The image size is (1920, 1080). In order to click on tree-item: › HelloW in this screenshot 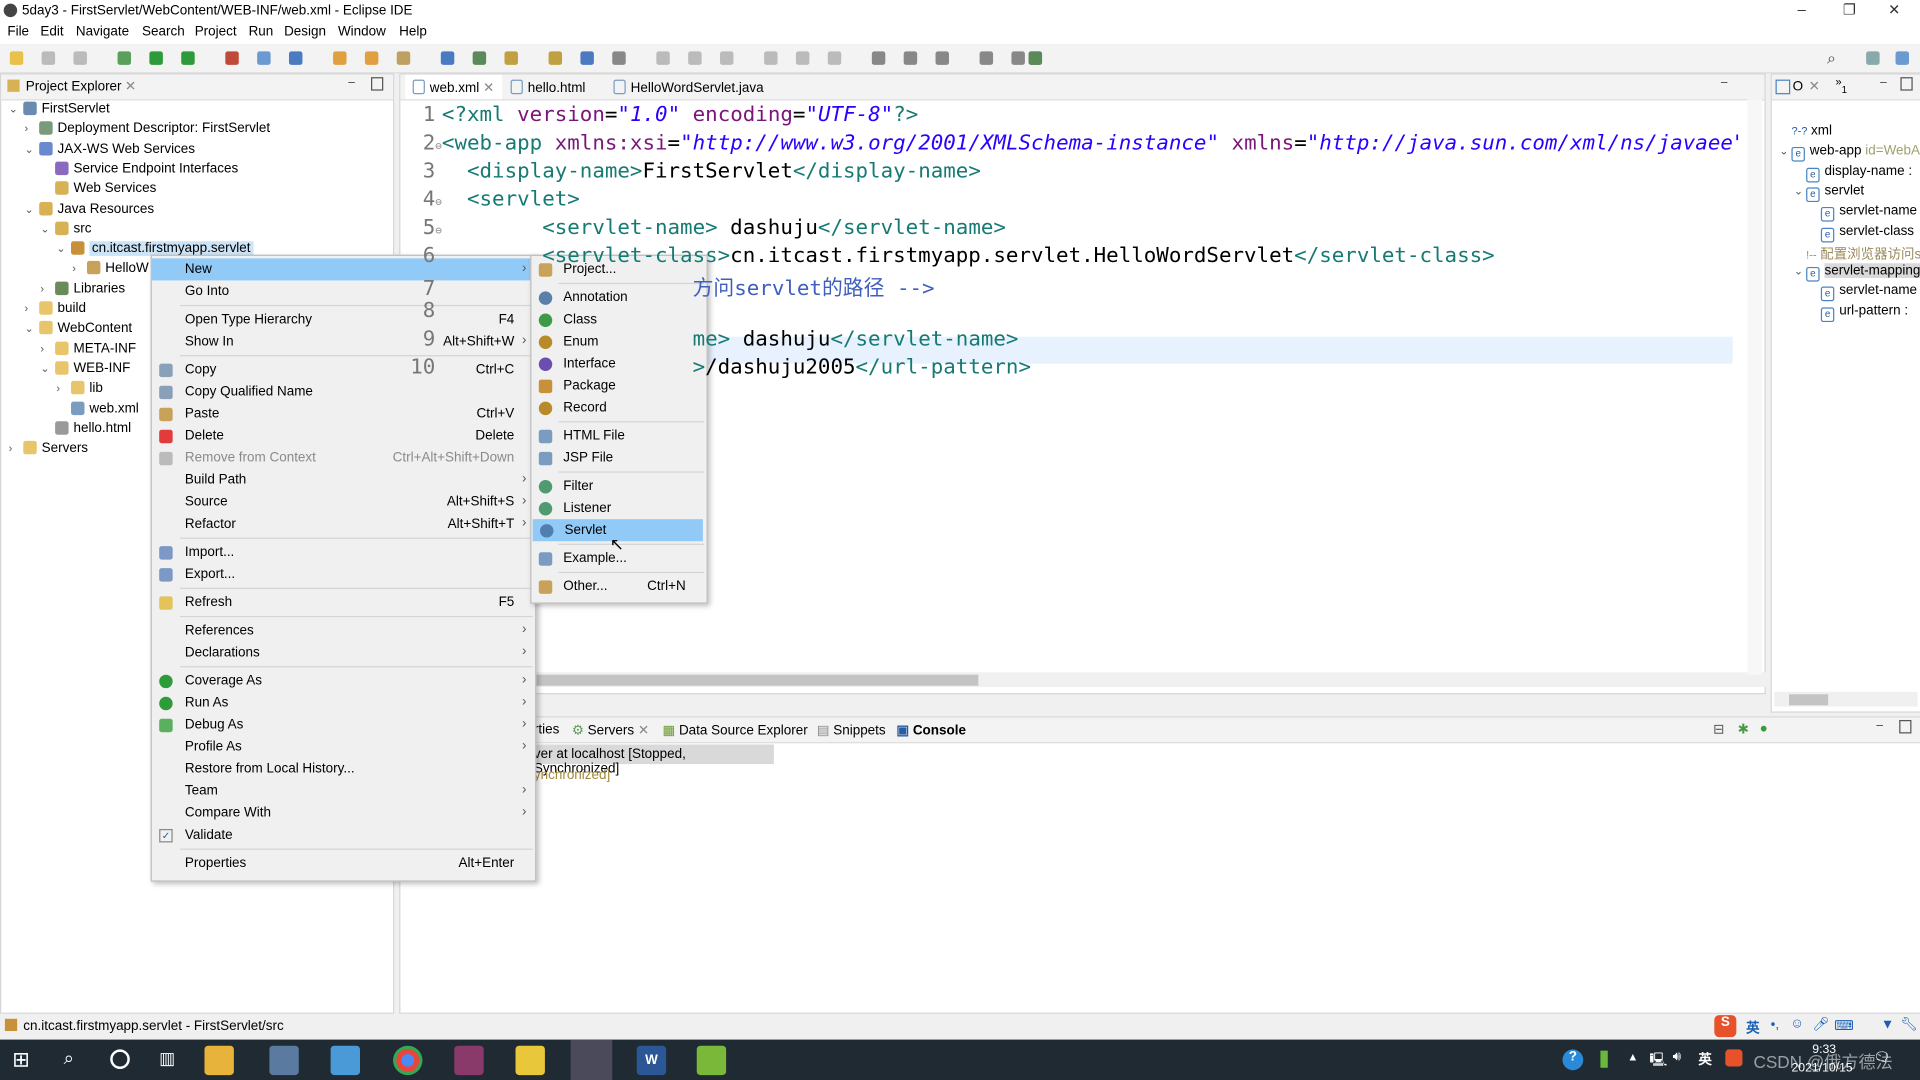, I will do `click(110, 268)`.